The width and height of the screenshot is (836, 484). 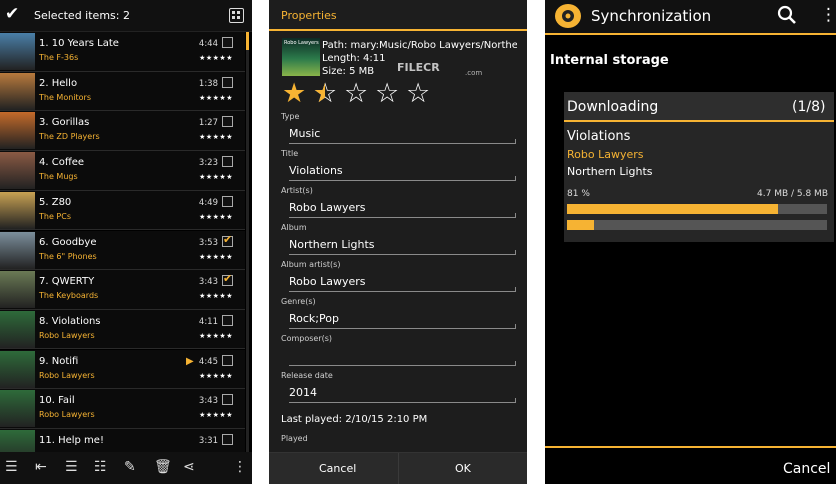 I want to click on track-album: Northern Lights, so click(x=610, y=171).